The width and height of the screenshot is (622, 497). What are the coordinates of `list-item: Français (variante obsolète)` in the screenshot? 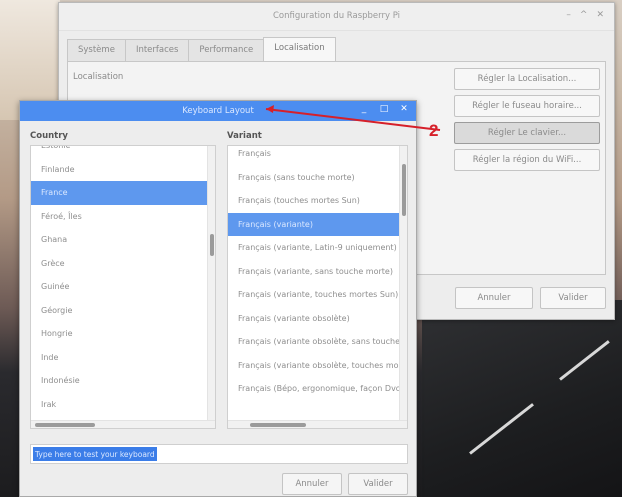 It's located at (317, 319).